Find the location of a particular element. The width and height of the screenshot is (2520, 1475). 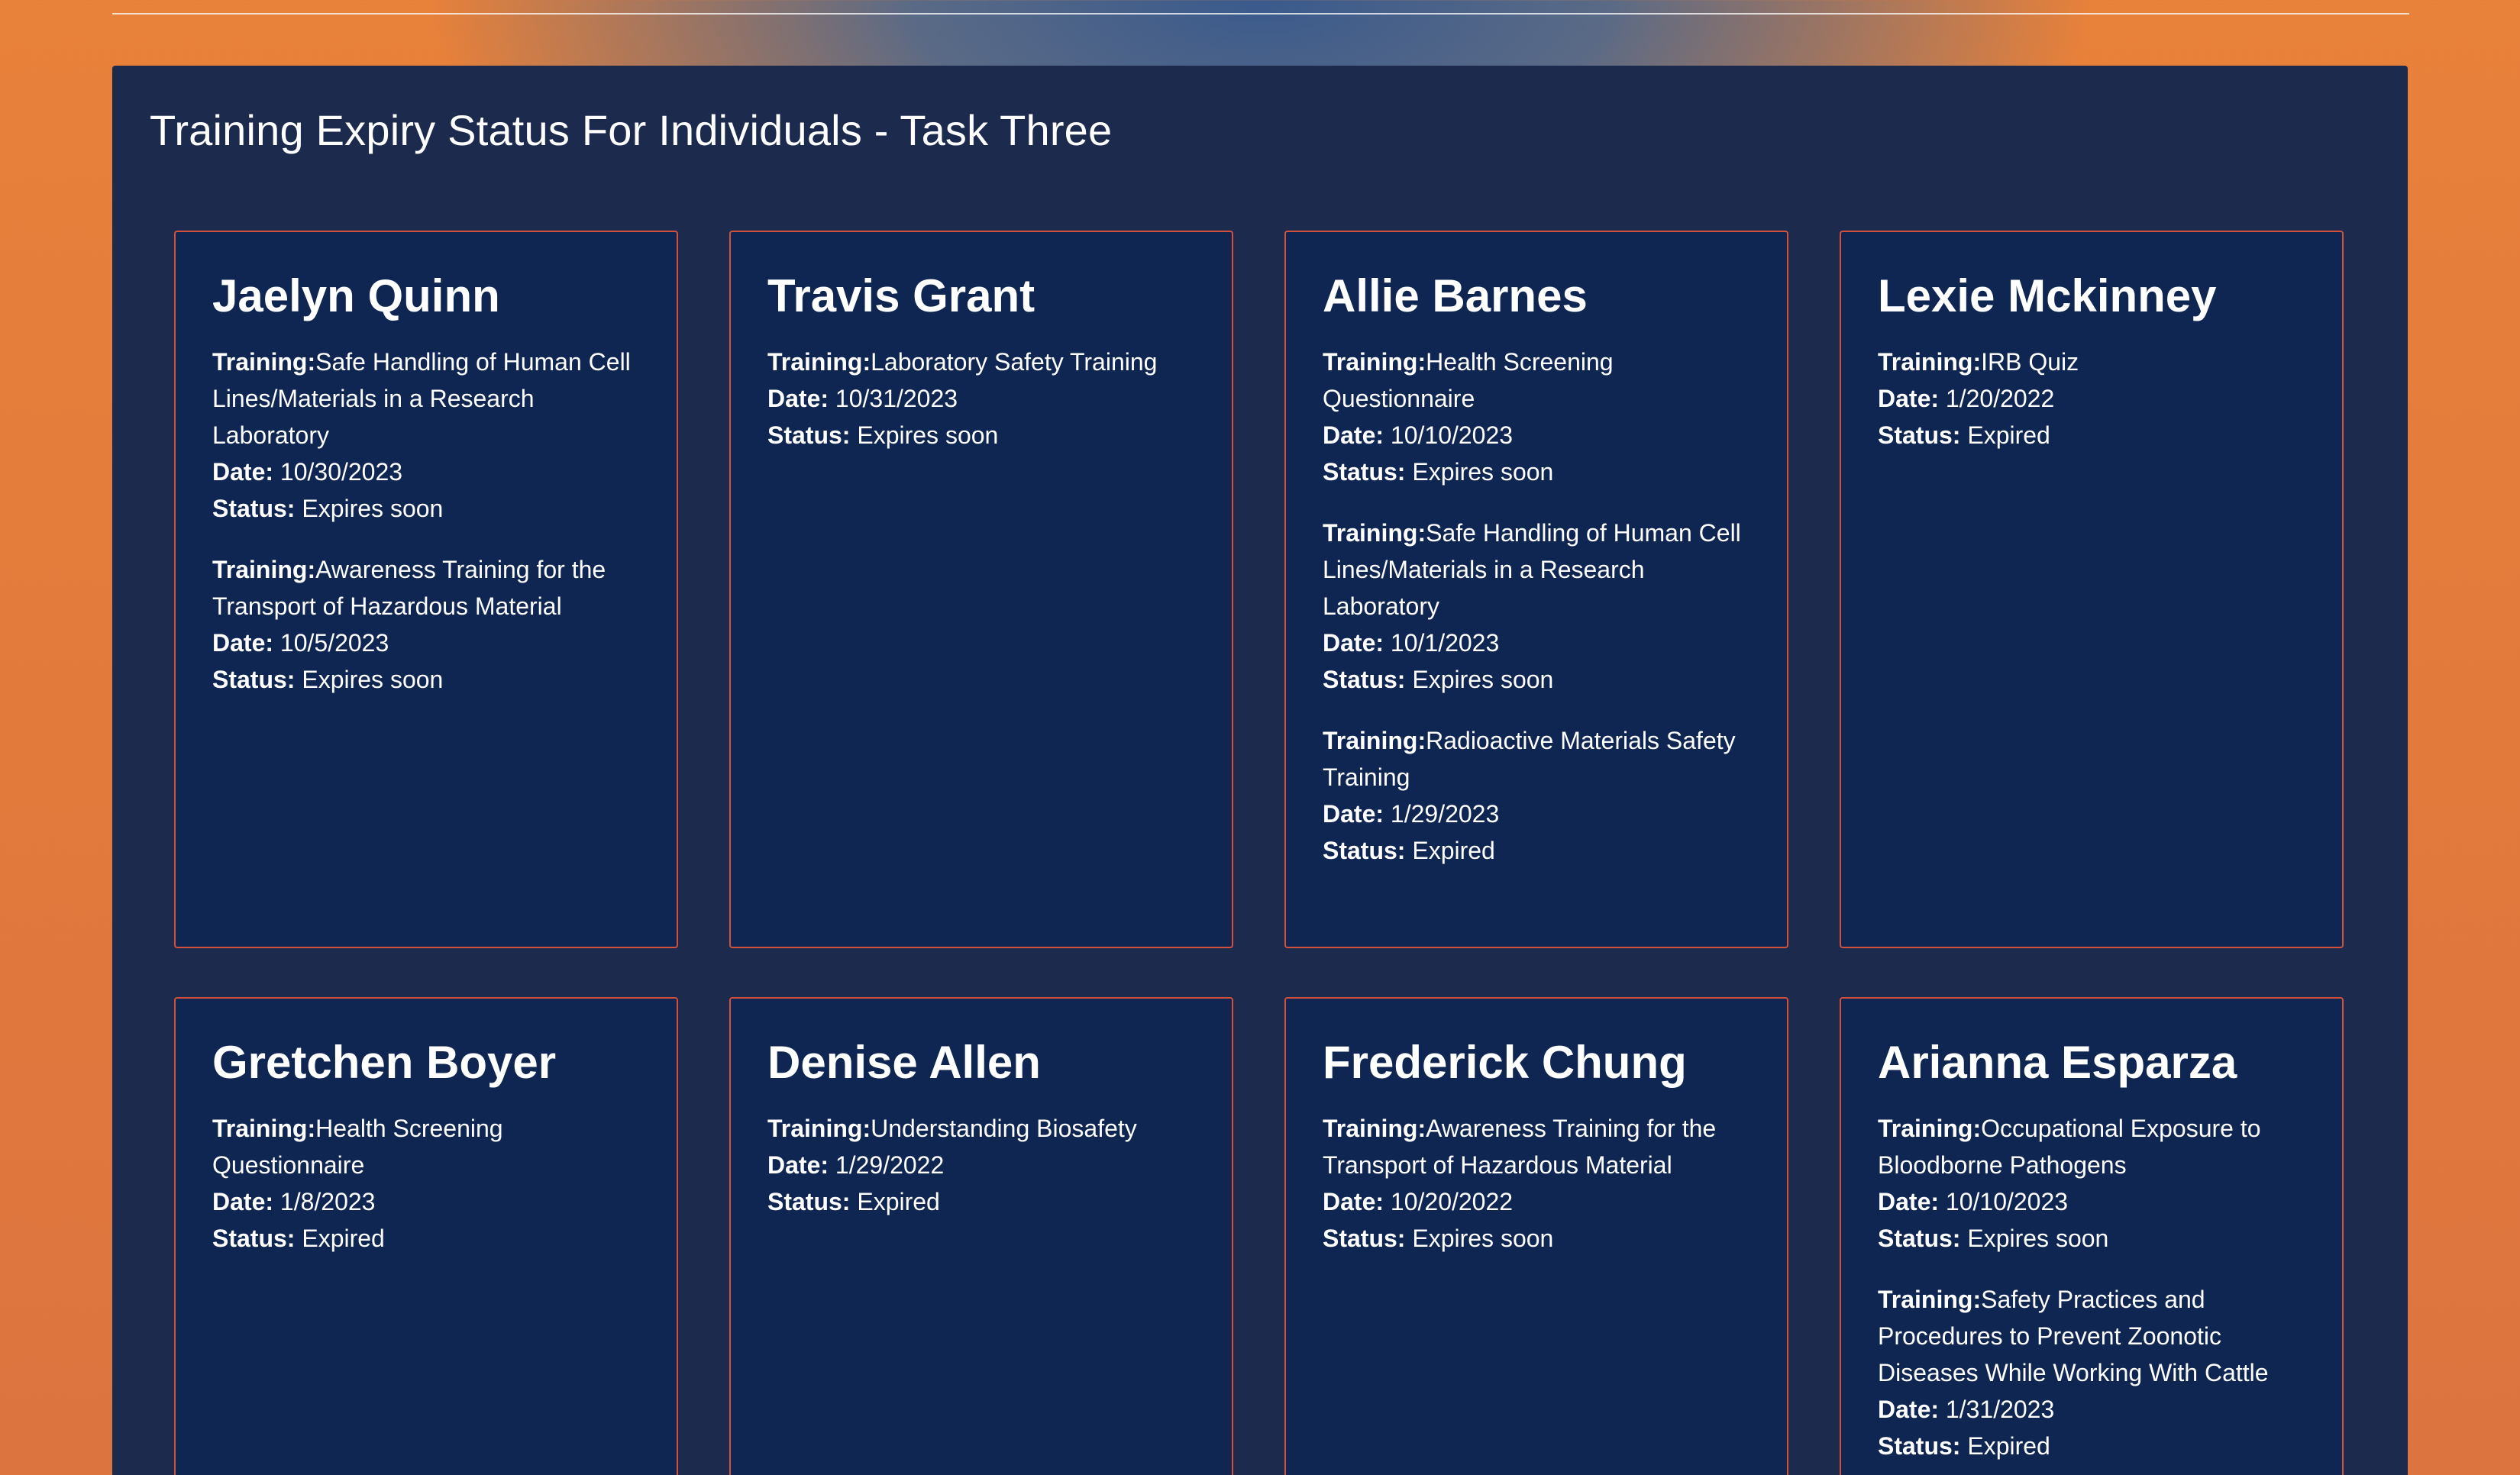

person-name: Jaelyn Quinn is located at coordinates (356, 295).